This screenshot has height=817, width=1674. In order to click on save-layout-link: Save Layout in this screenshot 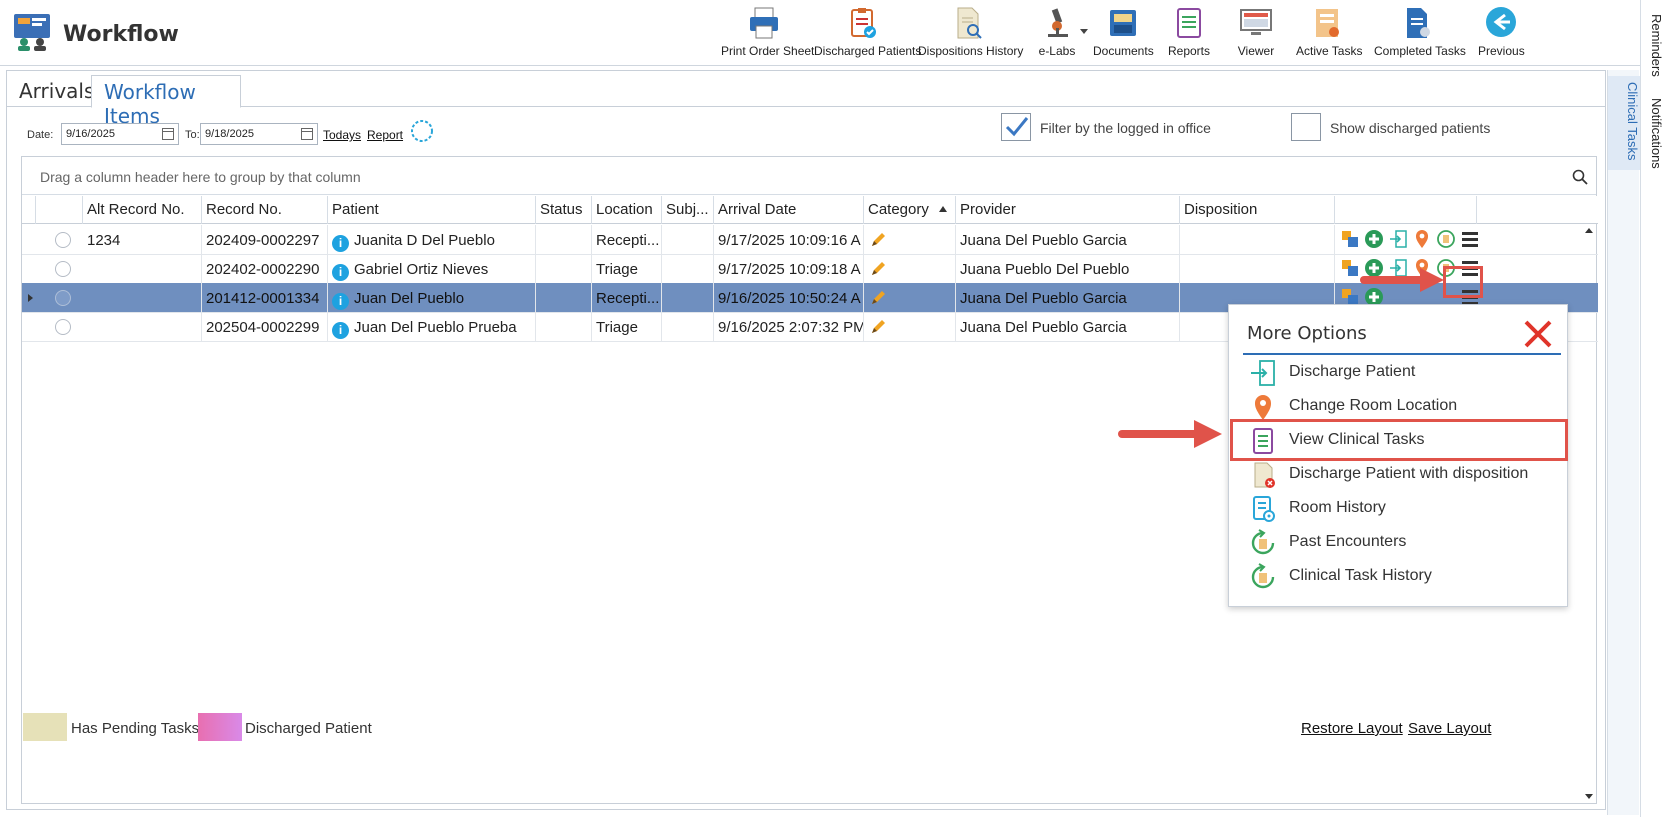, I will do `click(1449, 728)`.